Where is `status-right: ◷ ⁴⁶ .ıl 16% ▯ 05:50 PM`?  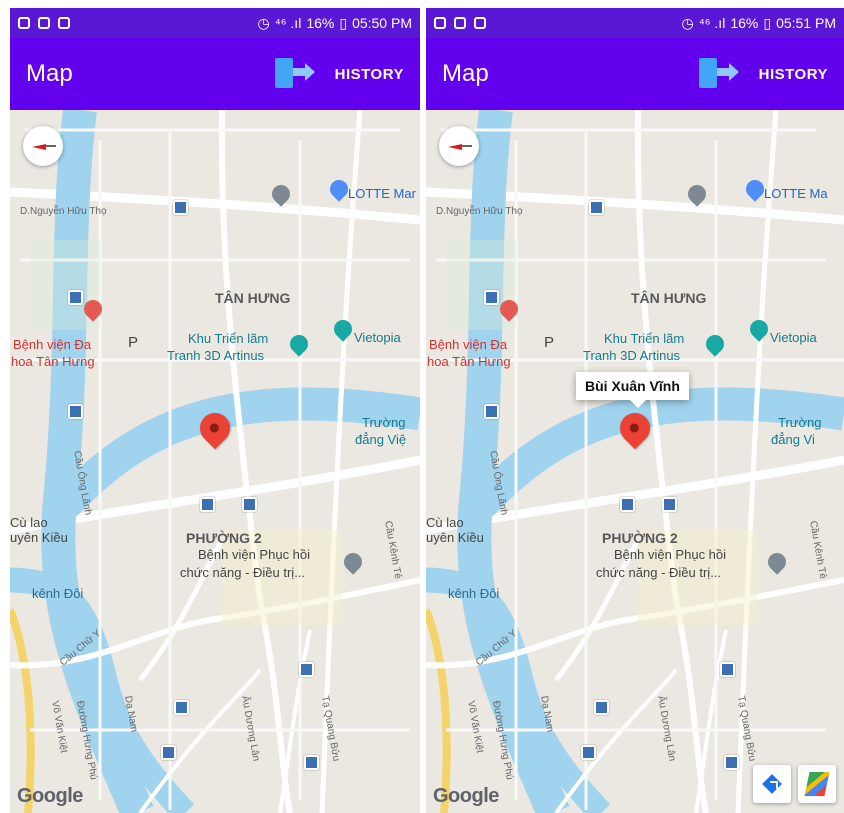 status-right: ◷ ⁴⁶ .ıl 16% ▯ 05:50 PM is located at coordinates (335, 23).